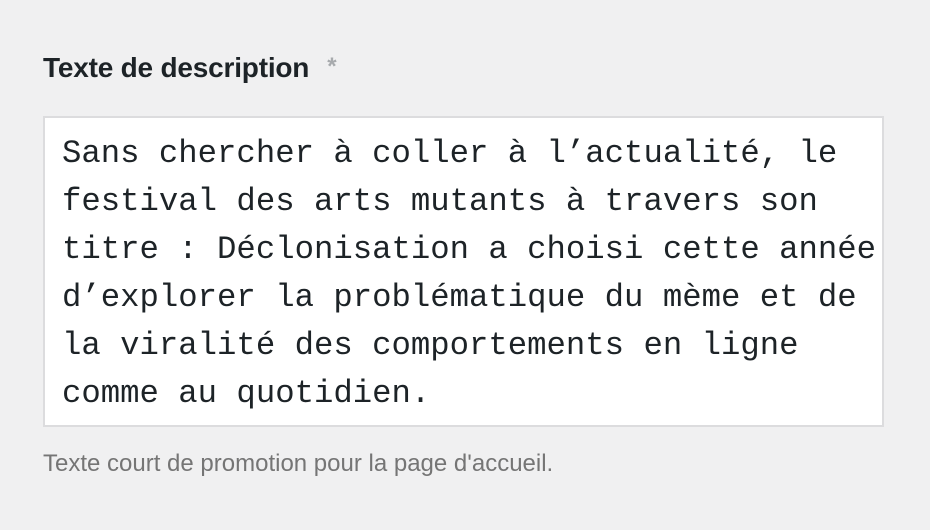 This screenshot has width=930, height=530. What do you see at coordinates (430, 345) in the screenshot?
I see `textarea-line: la viralité des comportements en ligne` at bounding box center [430, 345].